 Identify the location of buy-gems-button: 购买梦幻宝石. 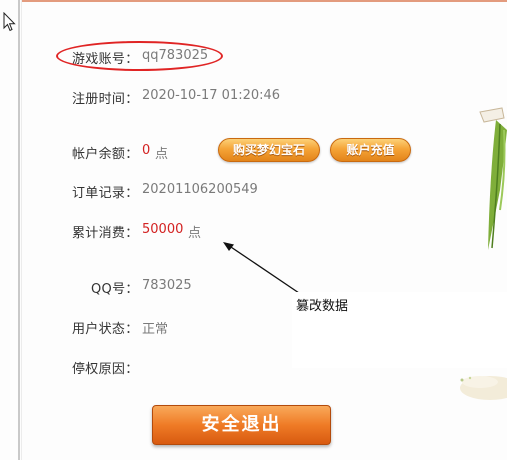
(269, 150).